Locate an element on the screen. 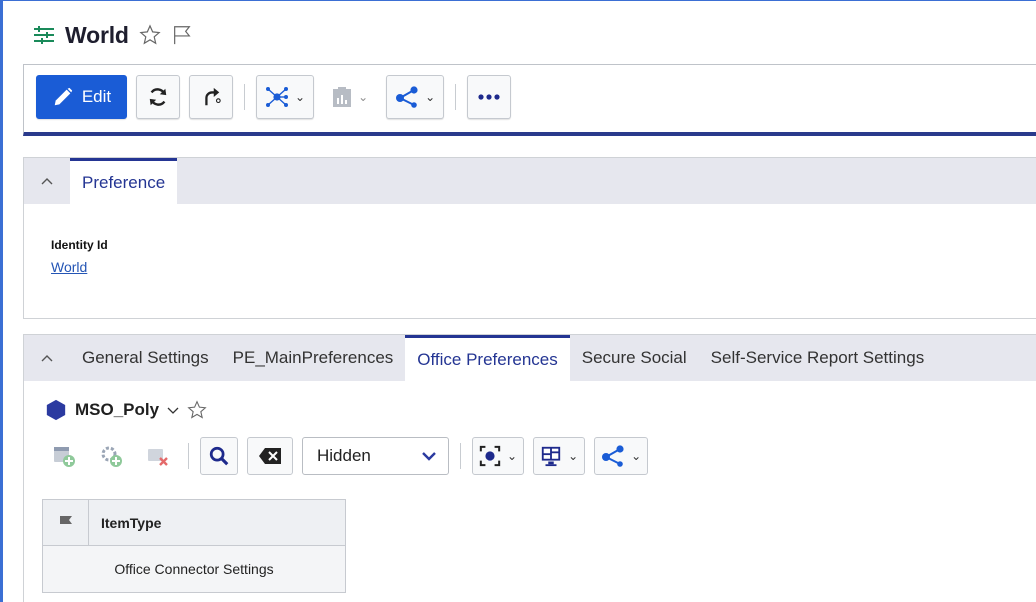 The height and width of the screenshot is (602, 1036). delete-item-icon is located at coordinates (158, 456).